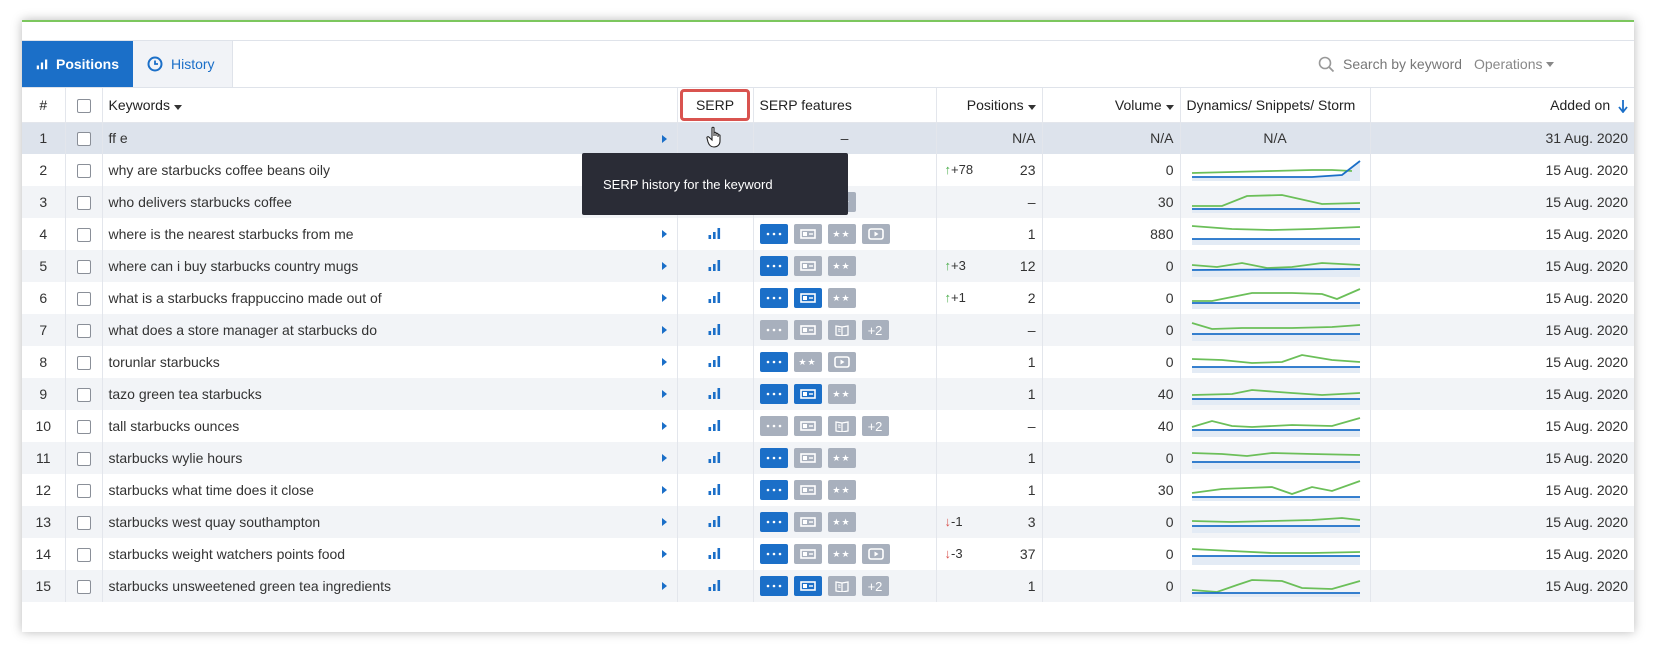 This screenshot has height=651, width=1654. I want to click on keyword-cell: torunlar starbucks, so click(390, 362).